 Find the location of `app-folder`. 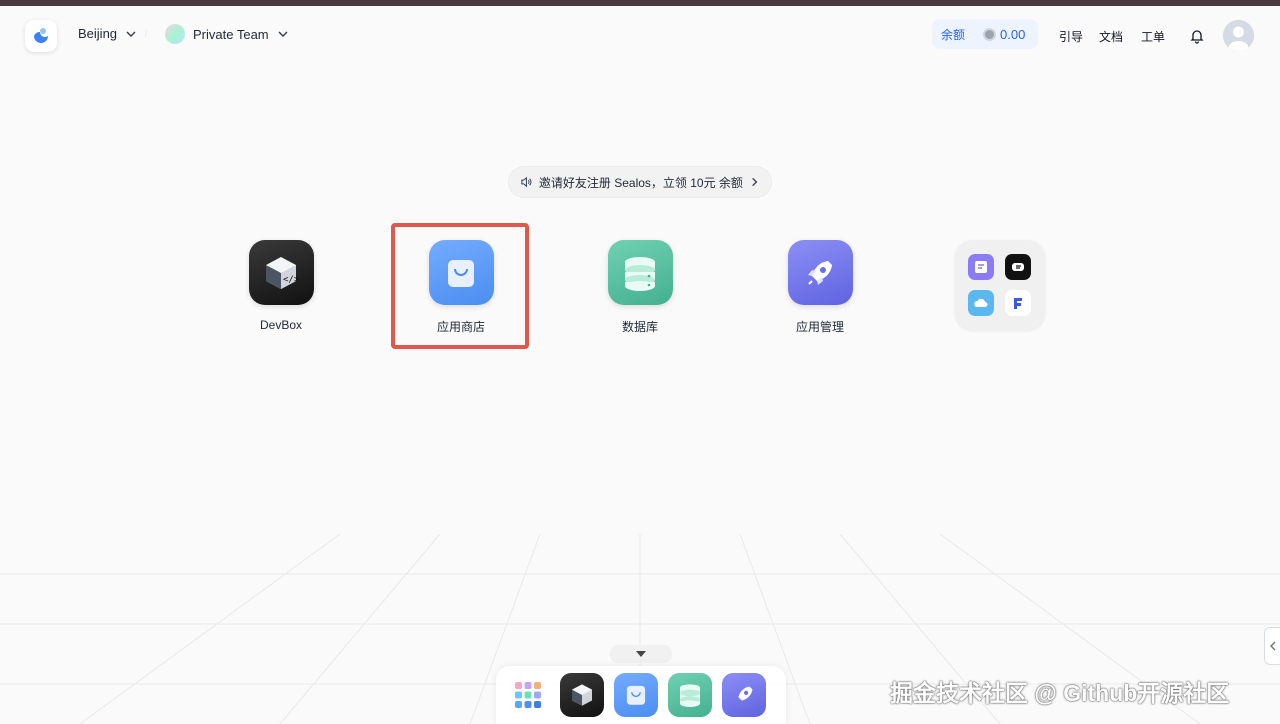

app-folder is located at coordinates (1000, 285).